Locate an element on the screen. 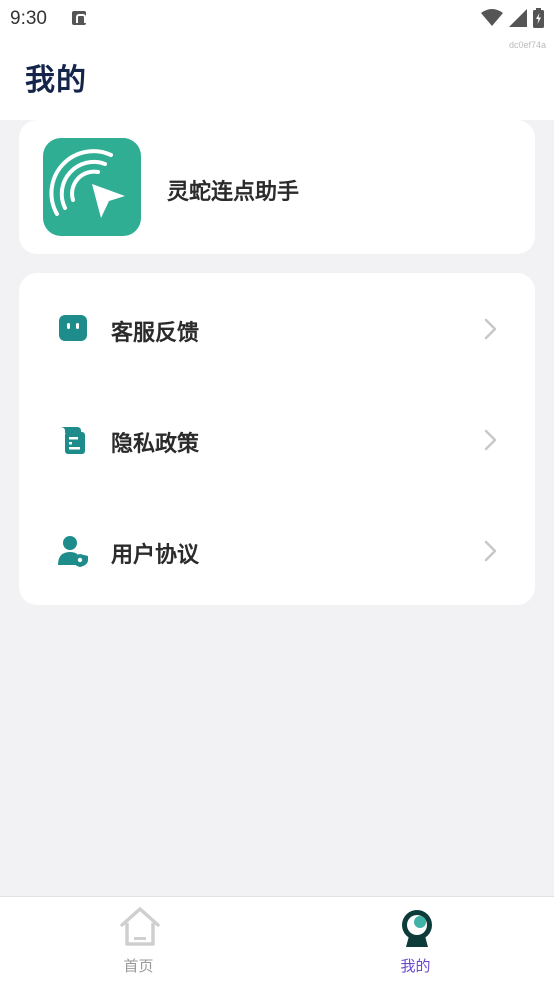  scroll-icon is located at coordinates (72, 440).